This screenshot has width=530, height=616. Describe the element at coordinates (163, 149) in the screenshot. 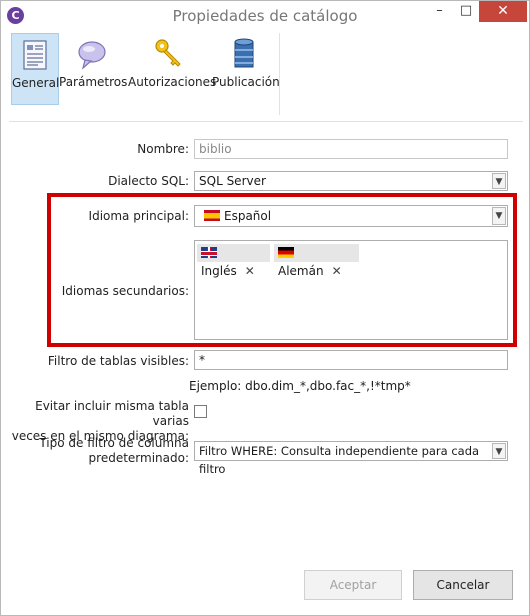

I see `name-label: Nombre:` at that location.